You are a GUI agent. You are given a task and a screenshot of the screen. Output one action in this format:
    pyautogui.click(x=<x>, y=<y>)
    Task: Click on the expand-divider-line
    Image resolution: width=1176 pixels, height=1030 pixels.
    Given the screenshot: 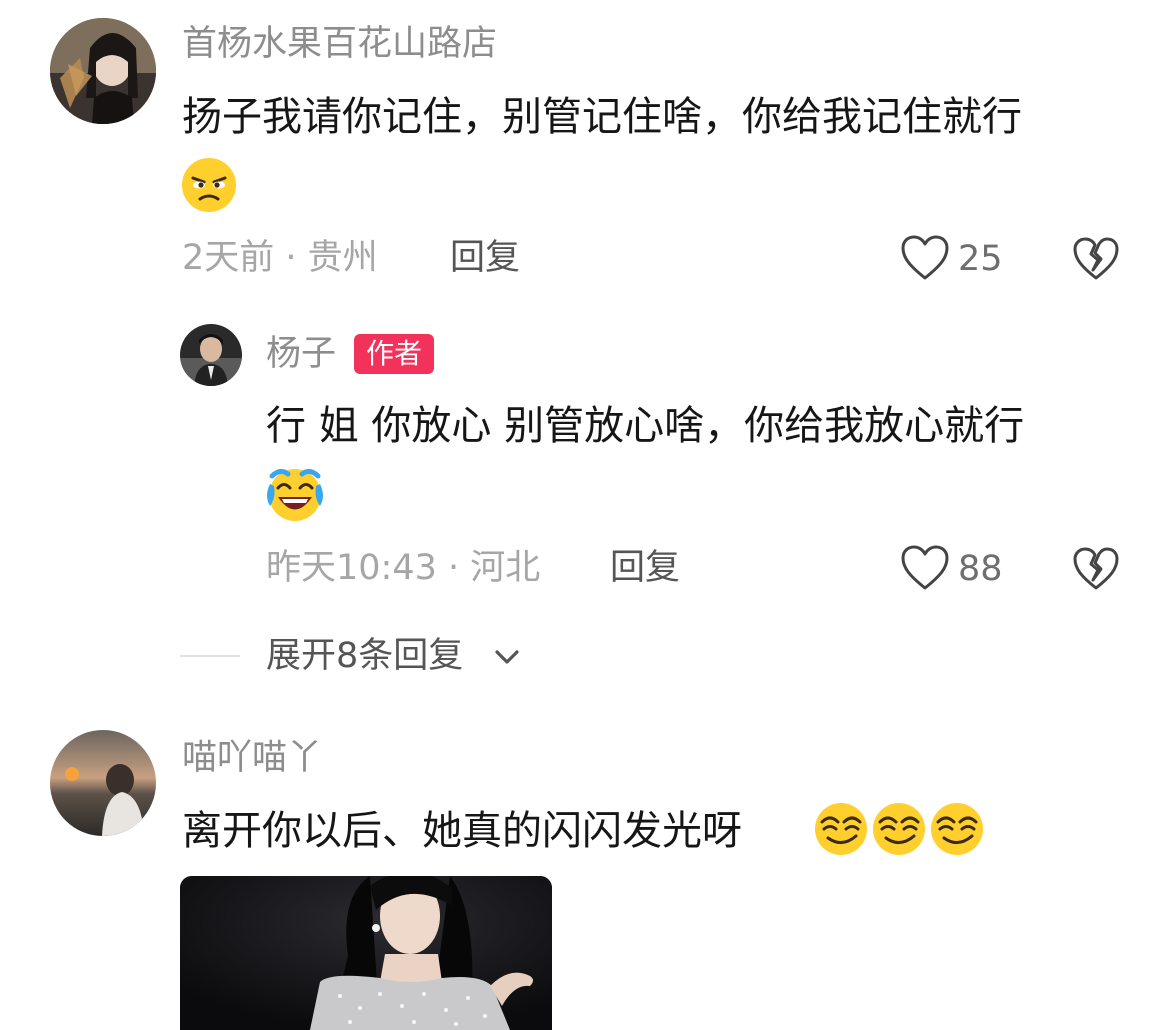 What is the action you would take?
    pyautogui.click(x=210, y=656)
    